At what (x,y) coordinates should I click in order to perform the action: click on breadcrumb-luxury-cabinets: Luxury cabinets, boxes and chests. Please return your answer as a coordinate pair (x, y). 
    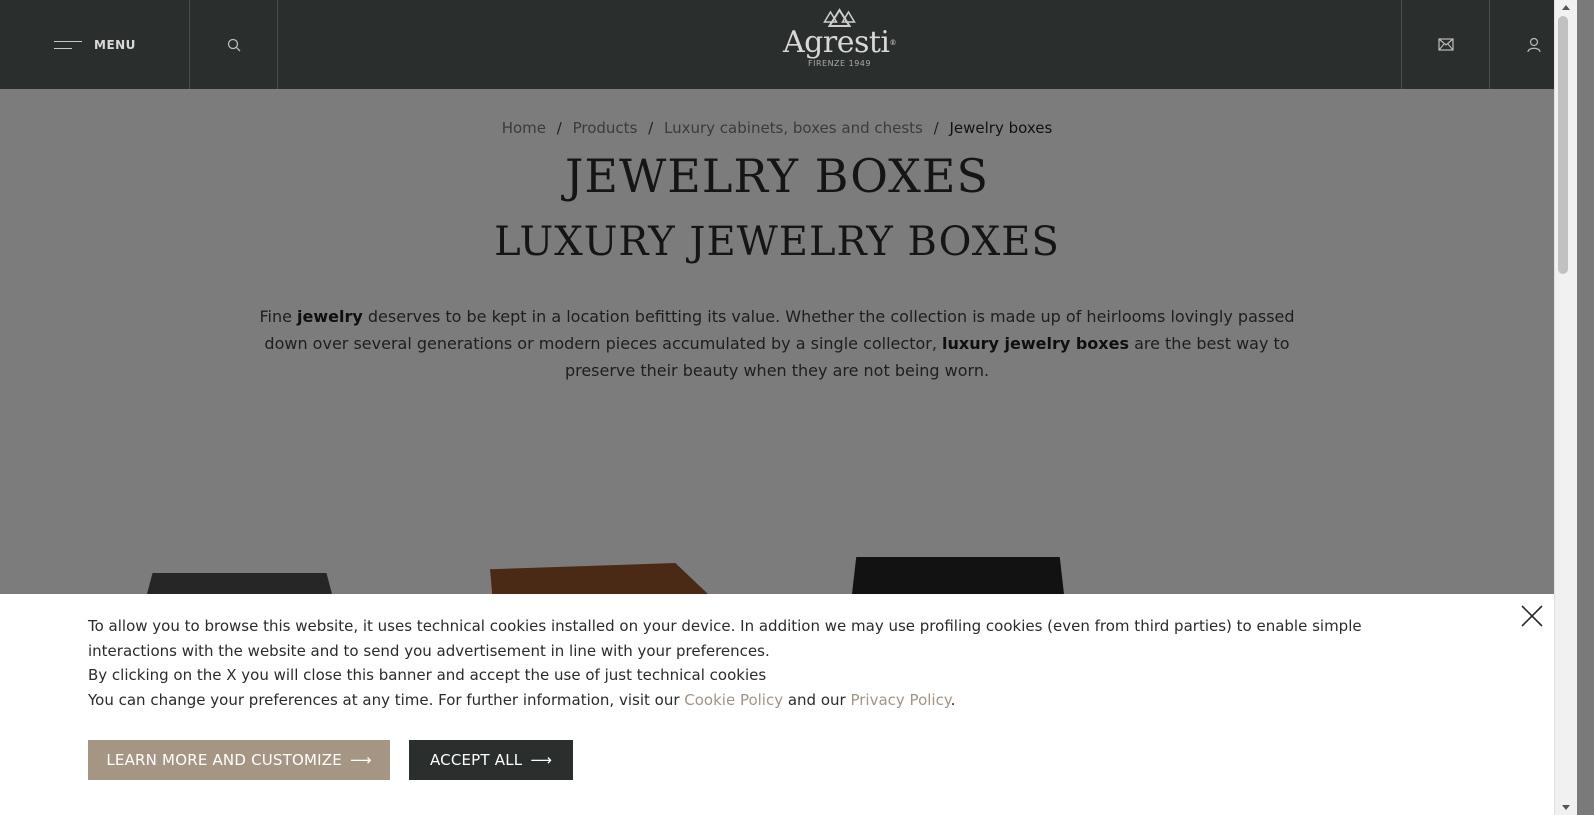
    Looking at the image, I should click on (793, 128).